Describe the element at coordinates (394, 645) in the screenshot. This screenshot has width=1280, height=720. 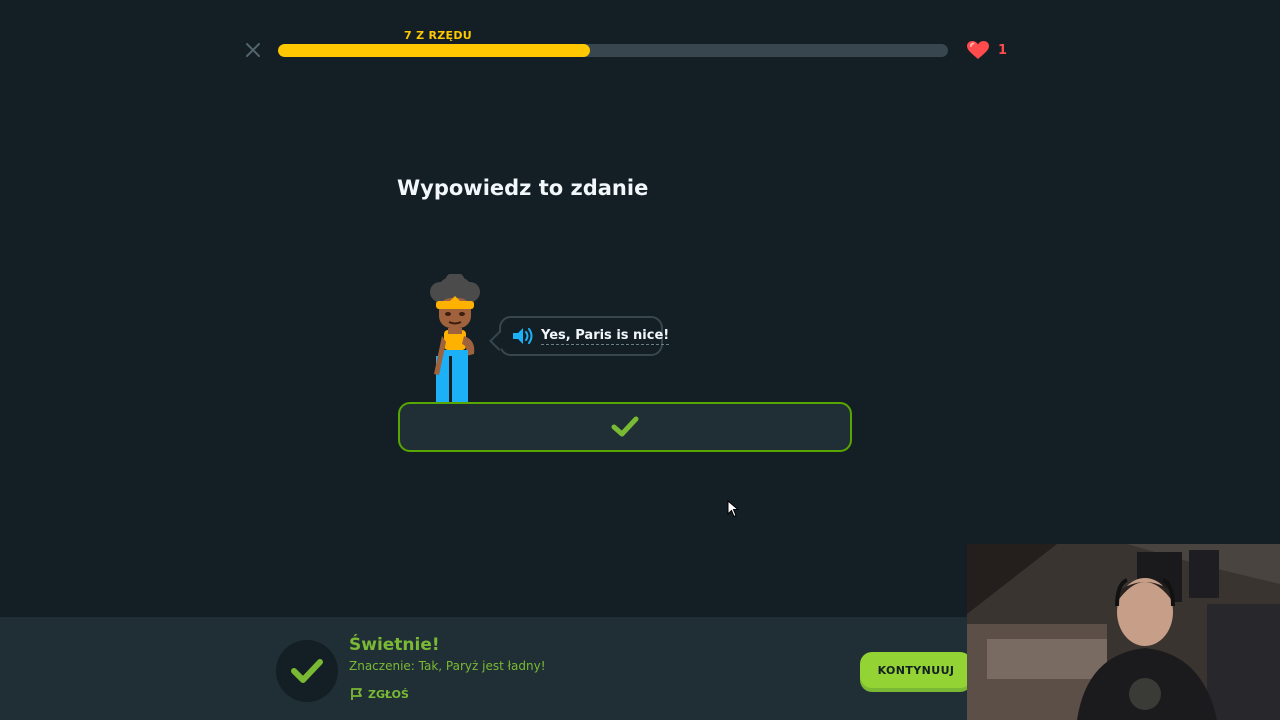
I see `result-title: Świetnie!` at that location.